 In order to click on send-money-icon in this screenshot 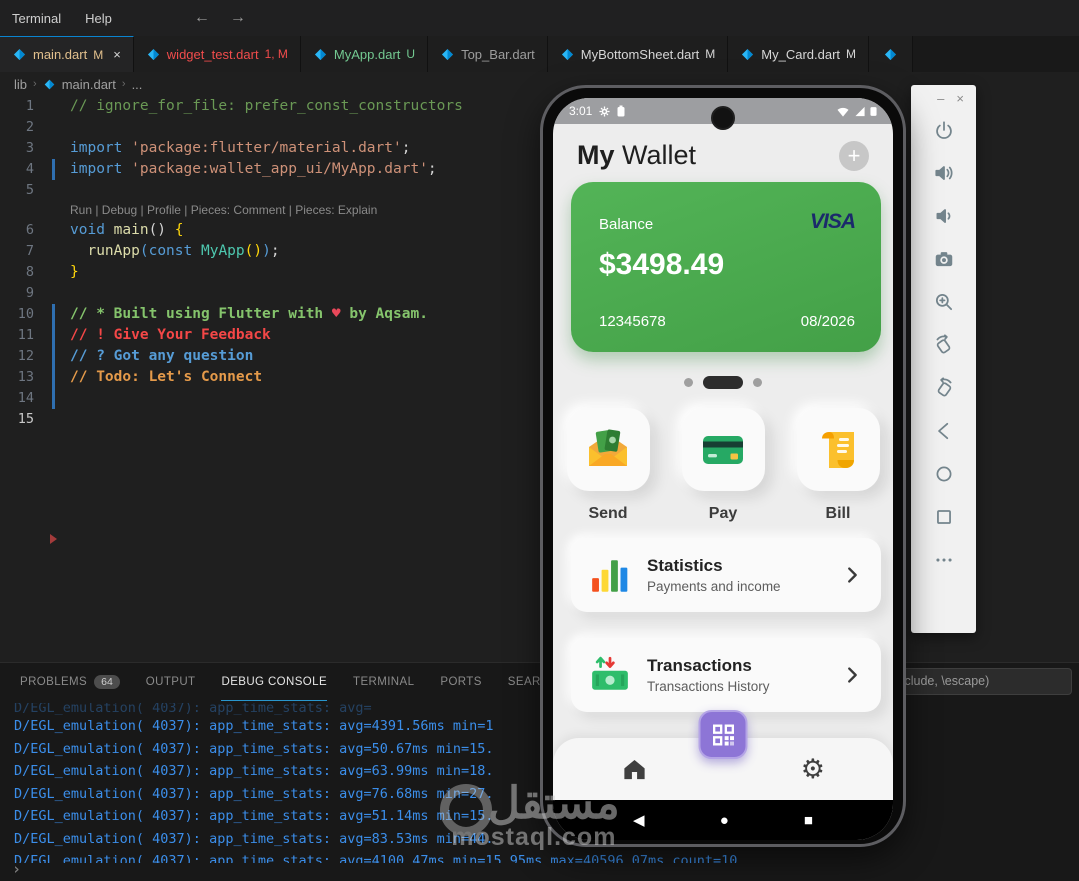, I will do `click(608, 447)`.